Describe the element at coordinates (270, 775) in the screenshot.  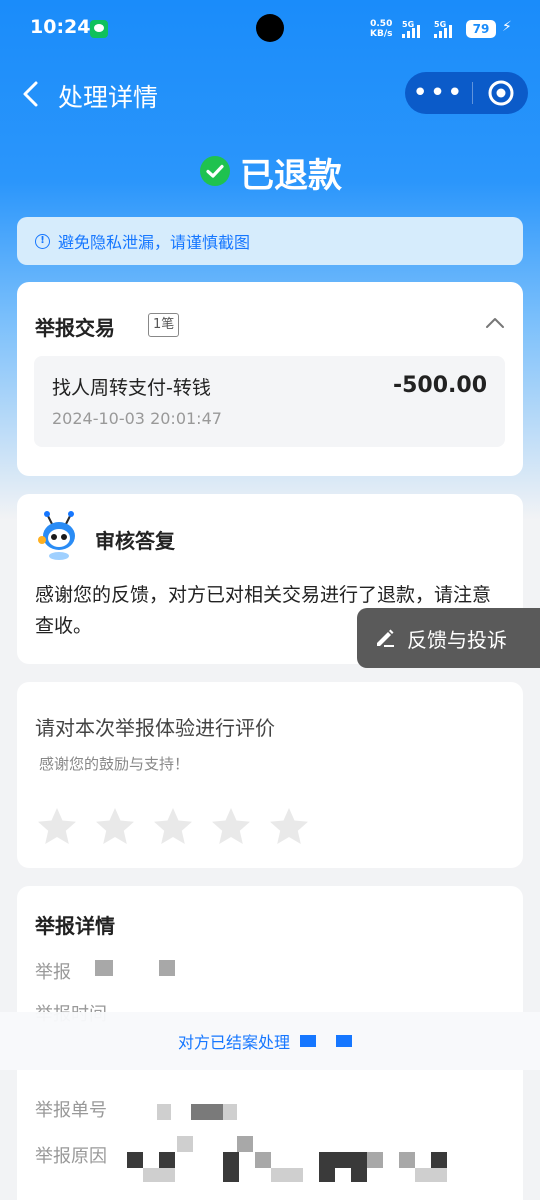
I see `rating-card: 请对本次举报体验进行评价 感谢您的鼓励与支持！` at that location.